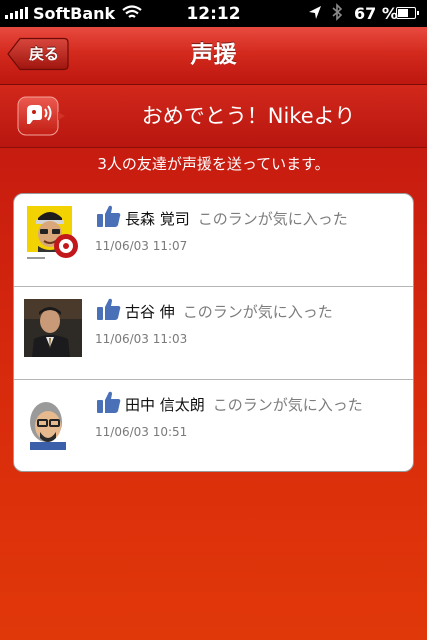 This screenshot has width=427, height=640. I want to click on list-item: 古谷 伸このランが気に入った 11/06/03 11:03, so click(213, 333).